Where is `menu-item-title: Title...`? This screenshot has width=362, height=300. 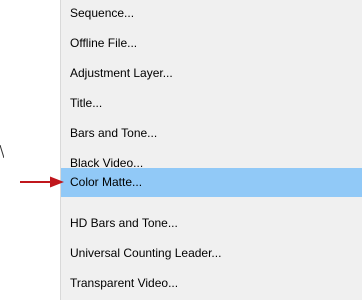
menu-item-title: Title... is located at coordinates (211, 103).